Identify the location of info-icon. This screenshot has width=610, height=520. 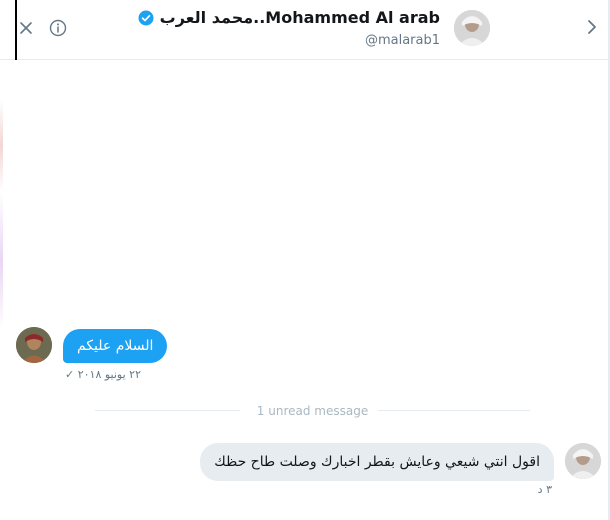
(58, 28).